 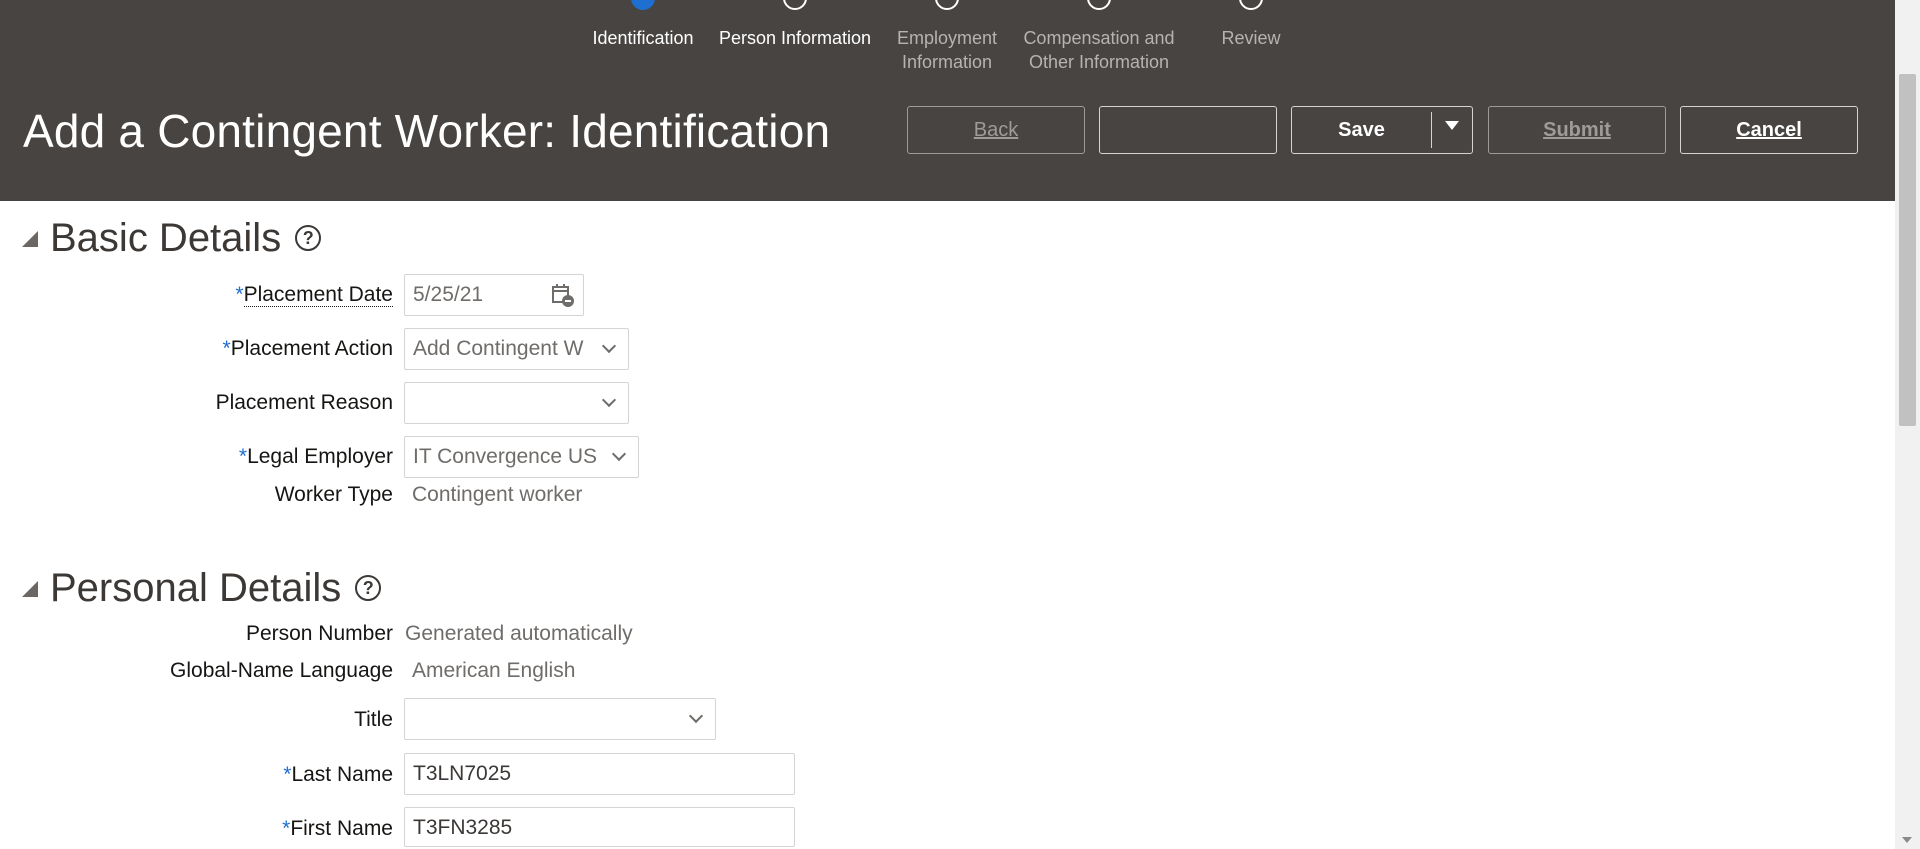 What do you see at coordinates (1452, 125) in the screenshot?
I see `dropdown-arrow-icon` at bounding box center [1452, 125].